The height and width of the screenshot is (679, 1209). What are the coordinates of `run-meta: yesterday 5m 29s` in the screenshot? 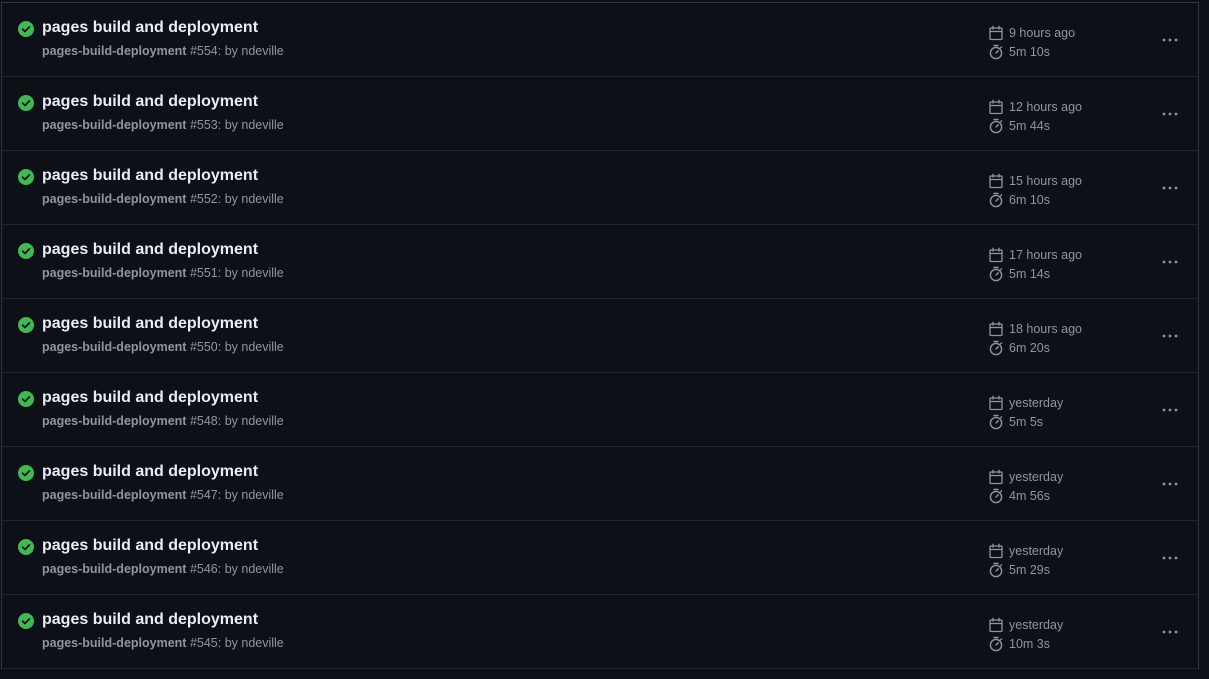 It's located at (1025, 560).